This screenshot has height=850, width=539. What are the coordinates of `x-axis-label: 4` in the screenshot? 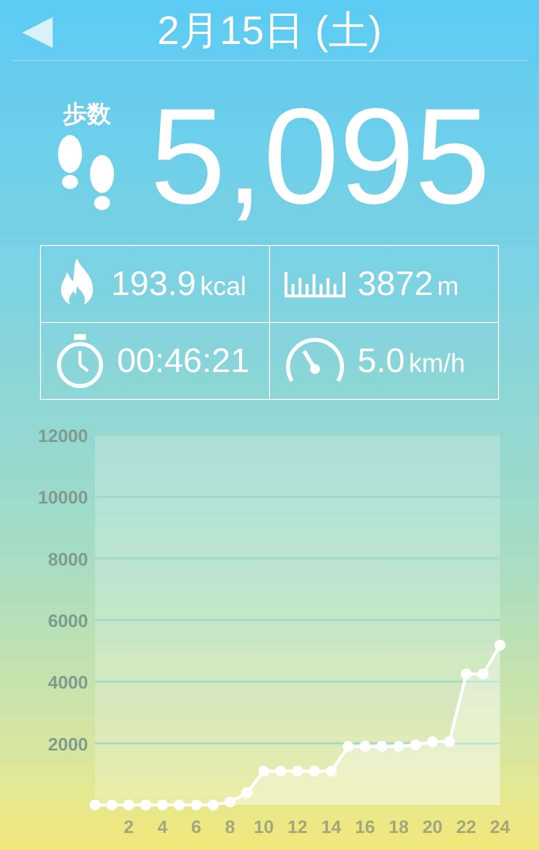 It's located at (163, 827).